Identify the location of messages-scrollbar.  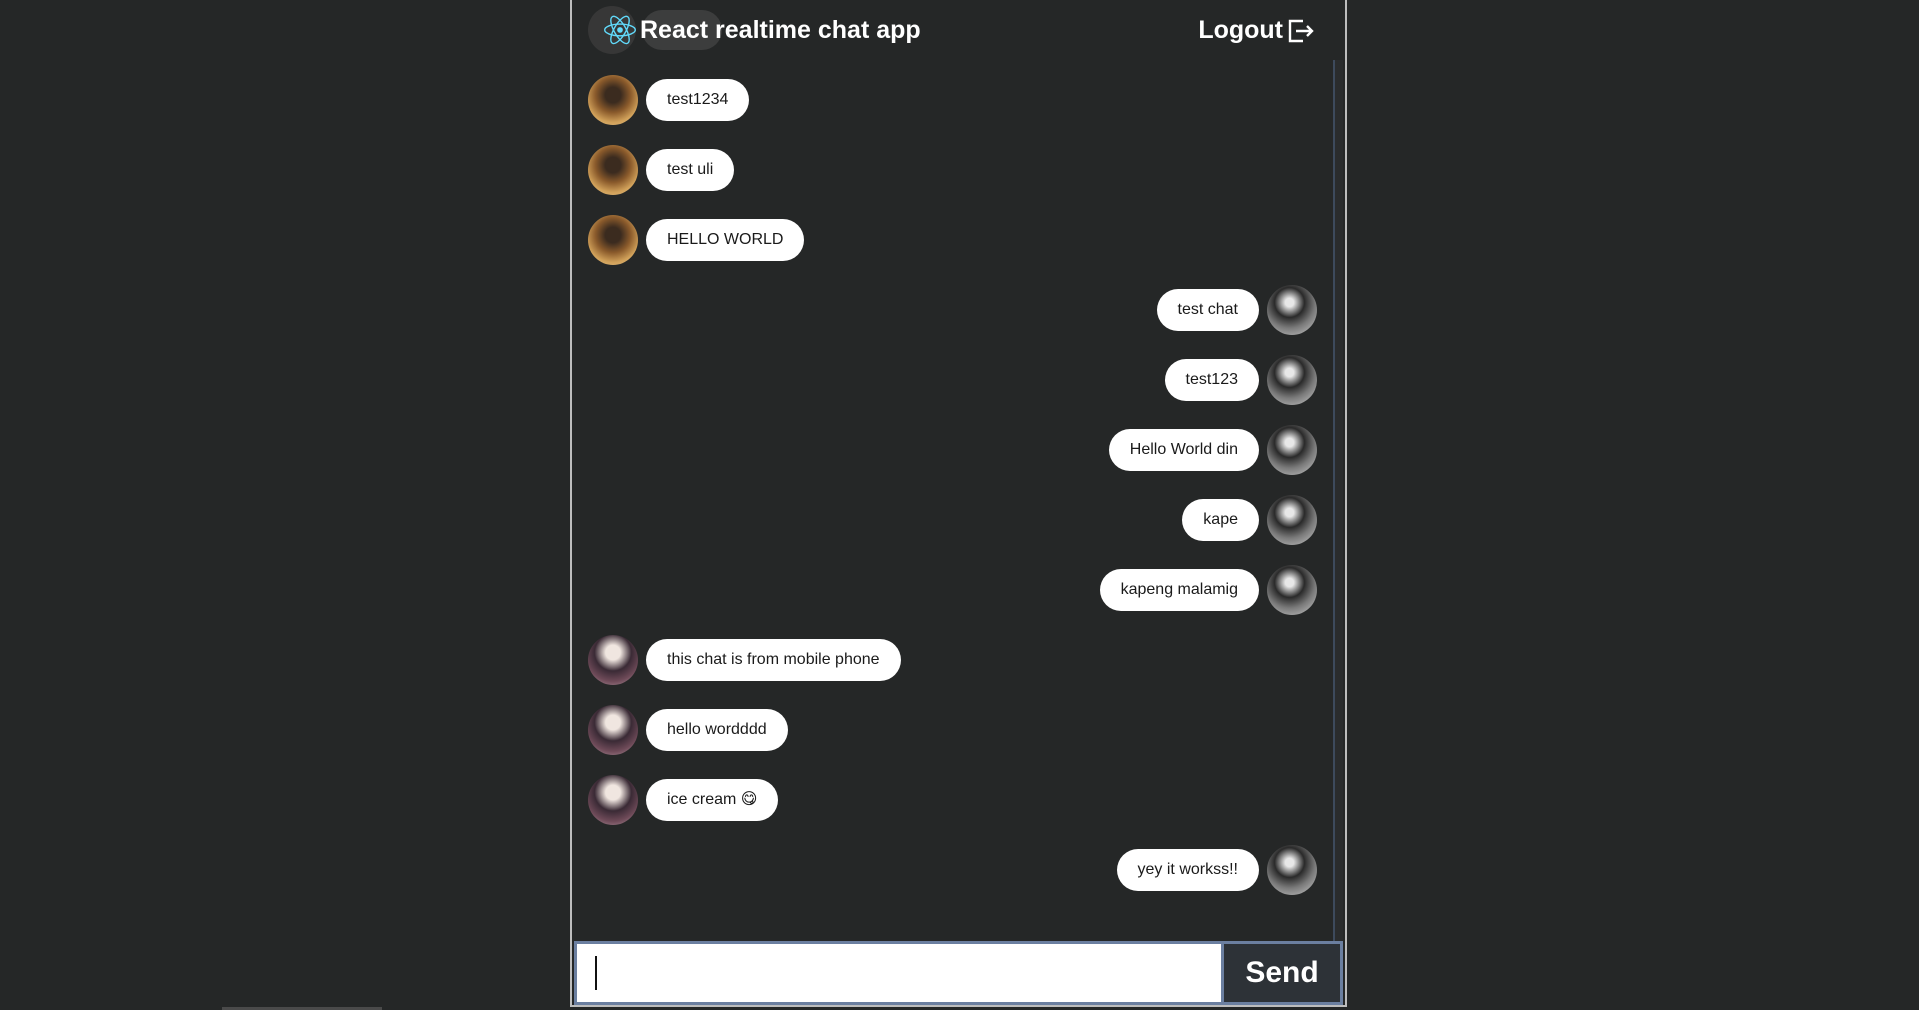
(1338, 501).